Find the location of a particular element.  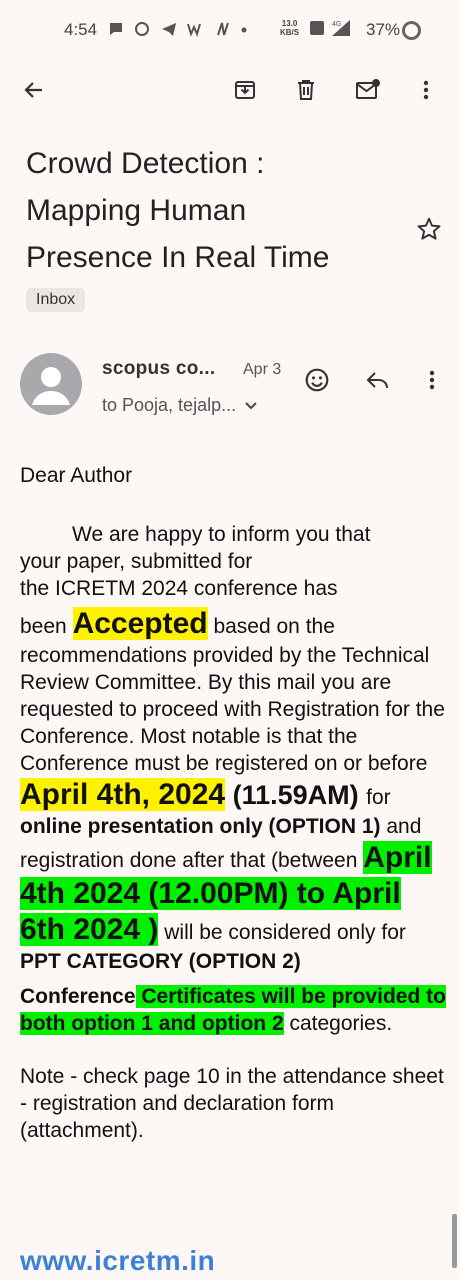

archive-button is located at coordinates (245, 90).